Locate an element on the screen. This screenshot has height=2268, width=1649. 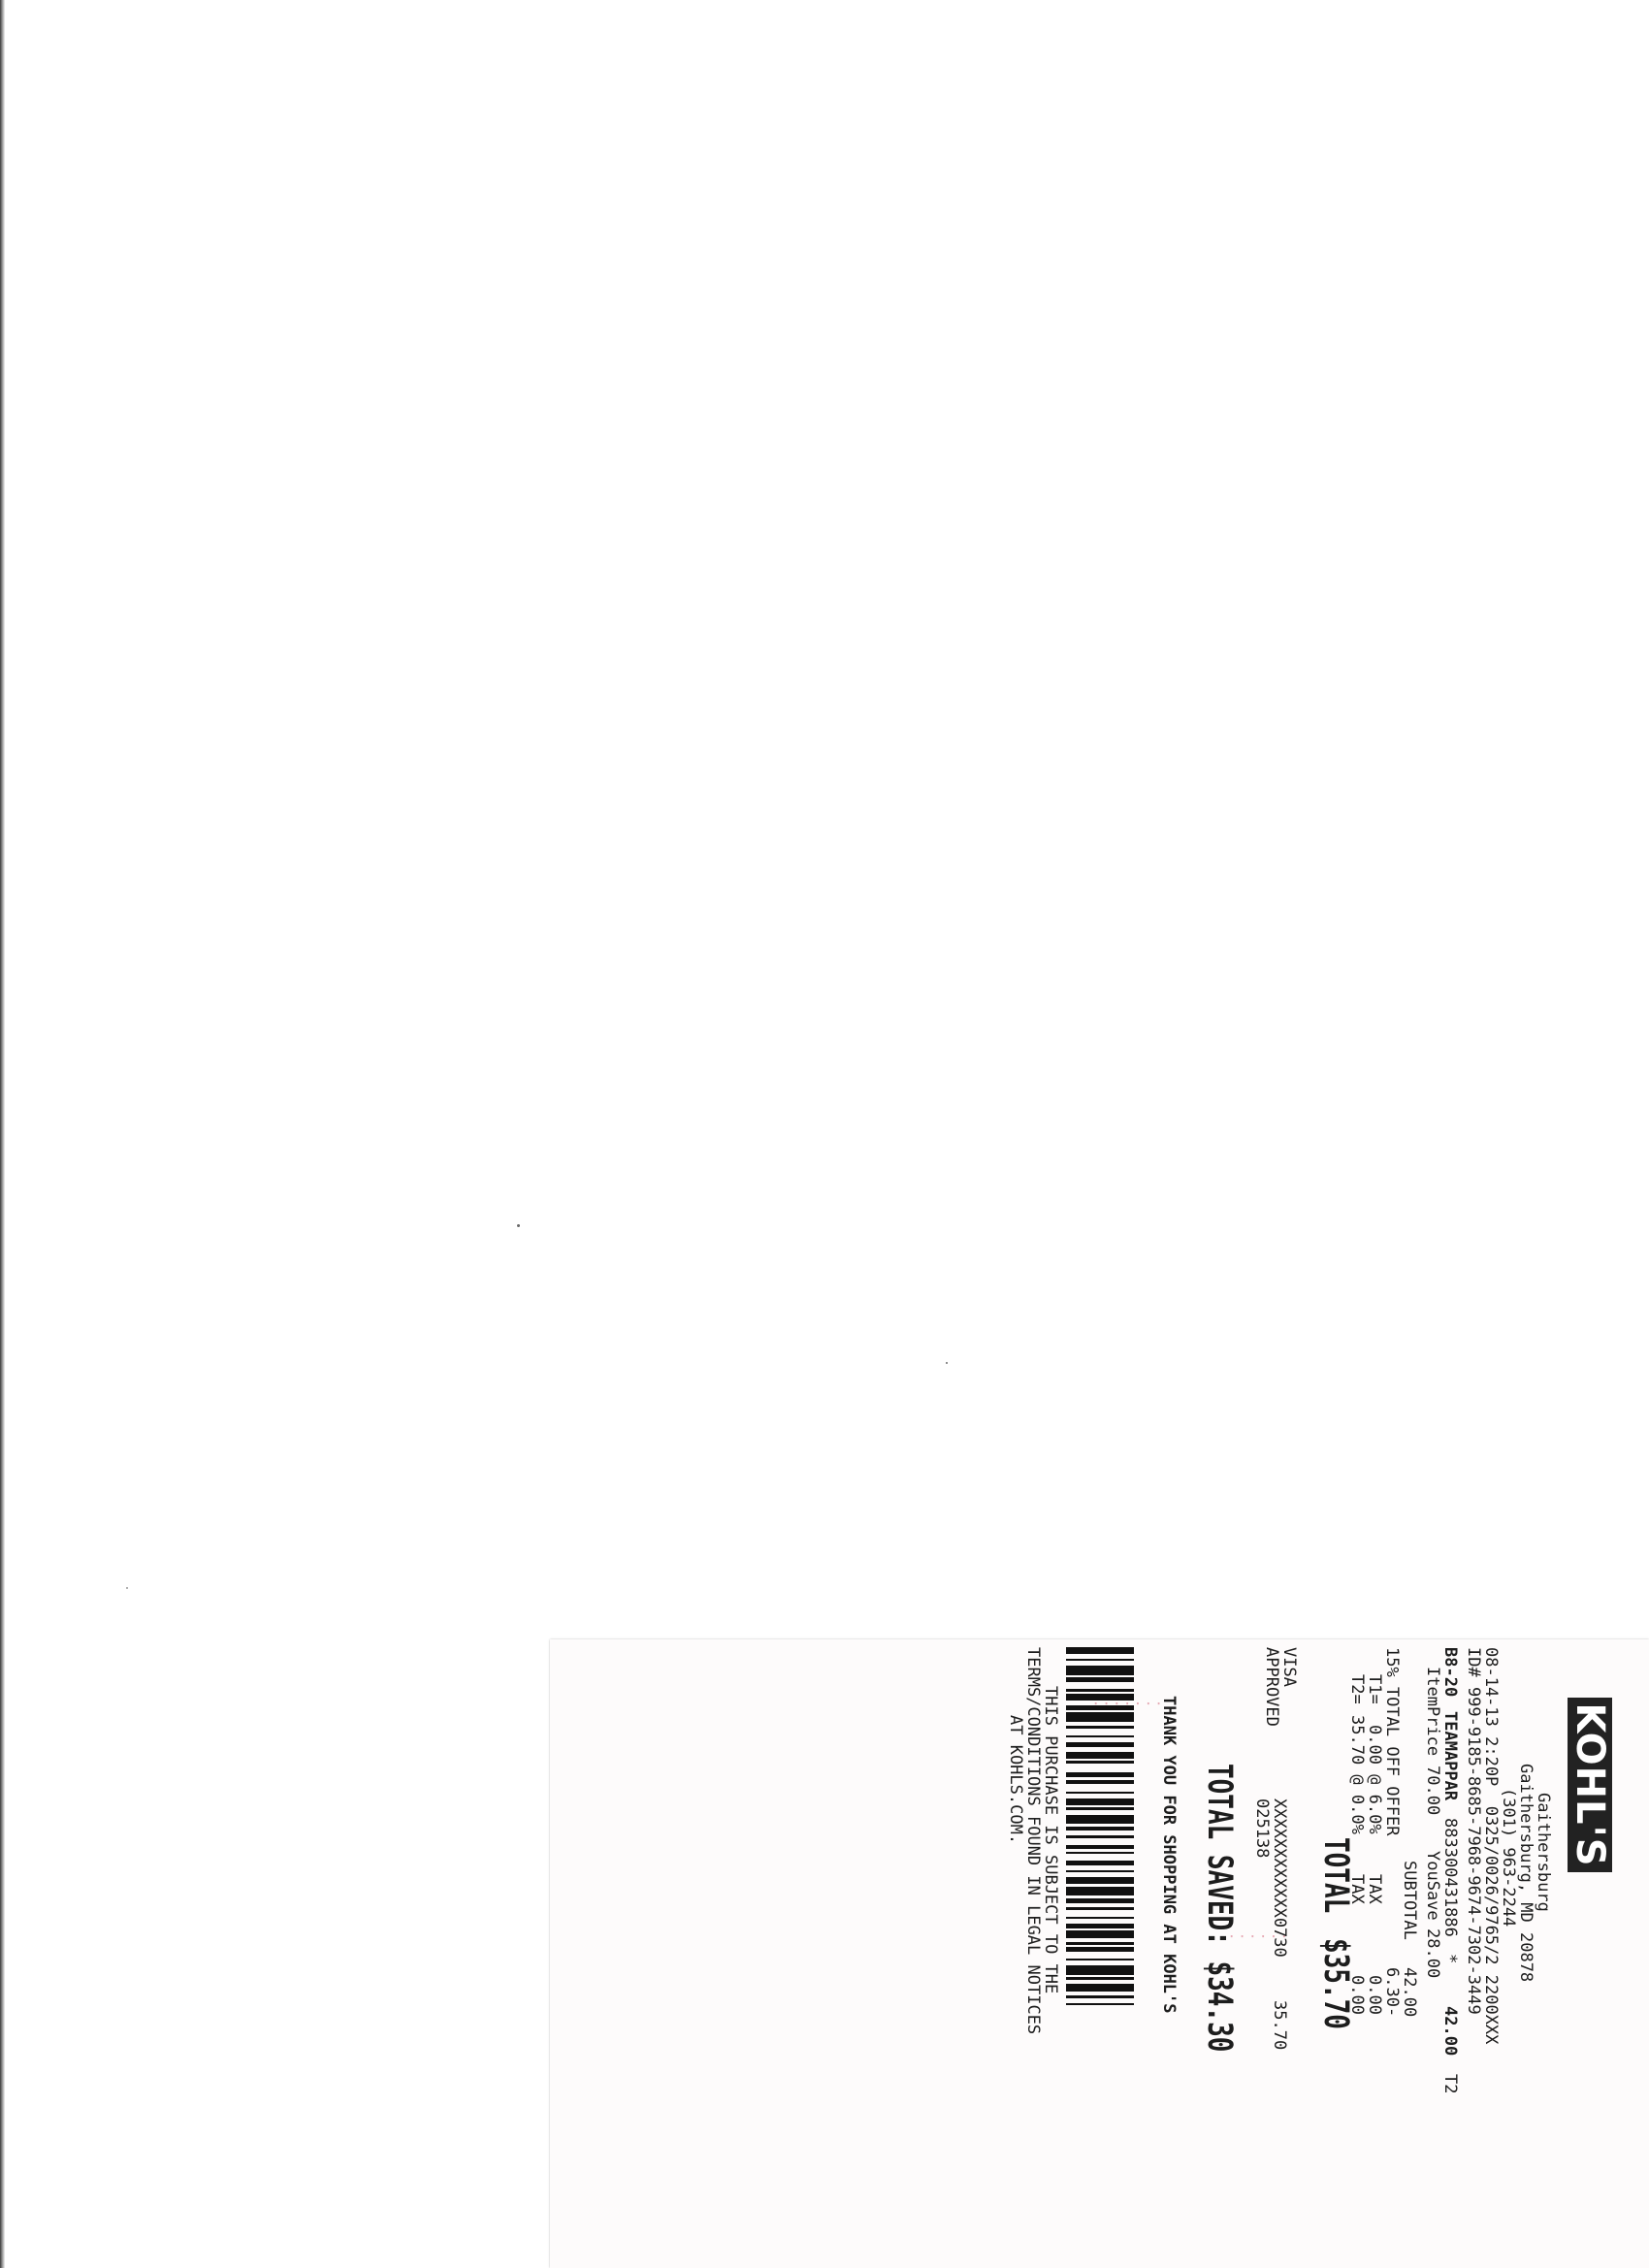
total-amount: $35.70 is located at coordinates (1335, 1983).